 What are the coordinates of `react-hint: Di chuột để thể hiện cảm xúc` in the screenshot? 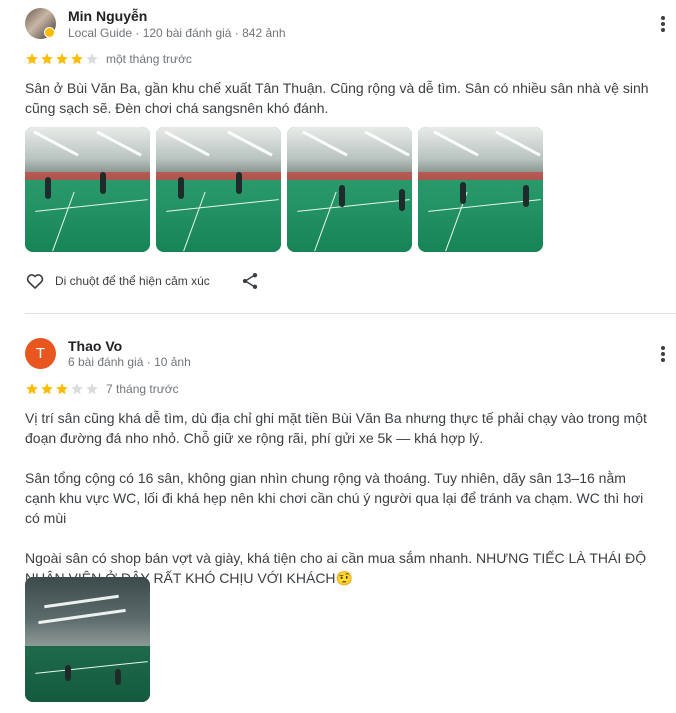 It's located at (132, 281).